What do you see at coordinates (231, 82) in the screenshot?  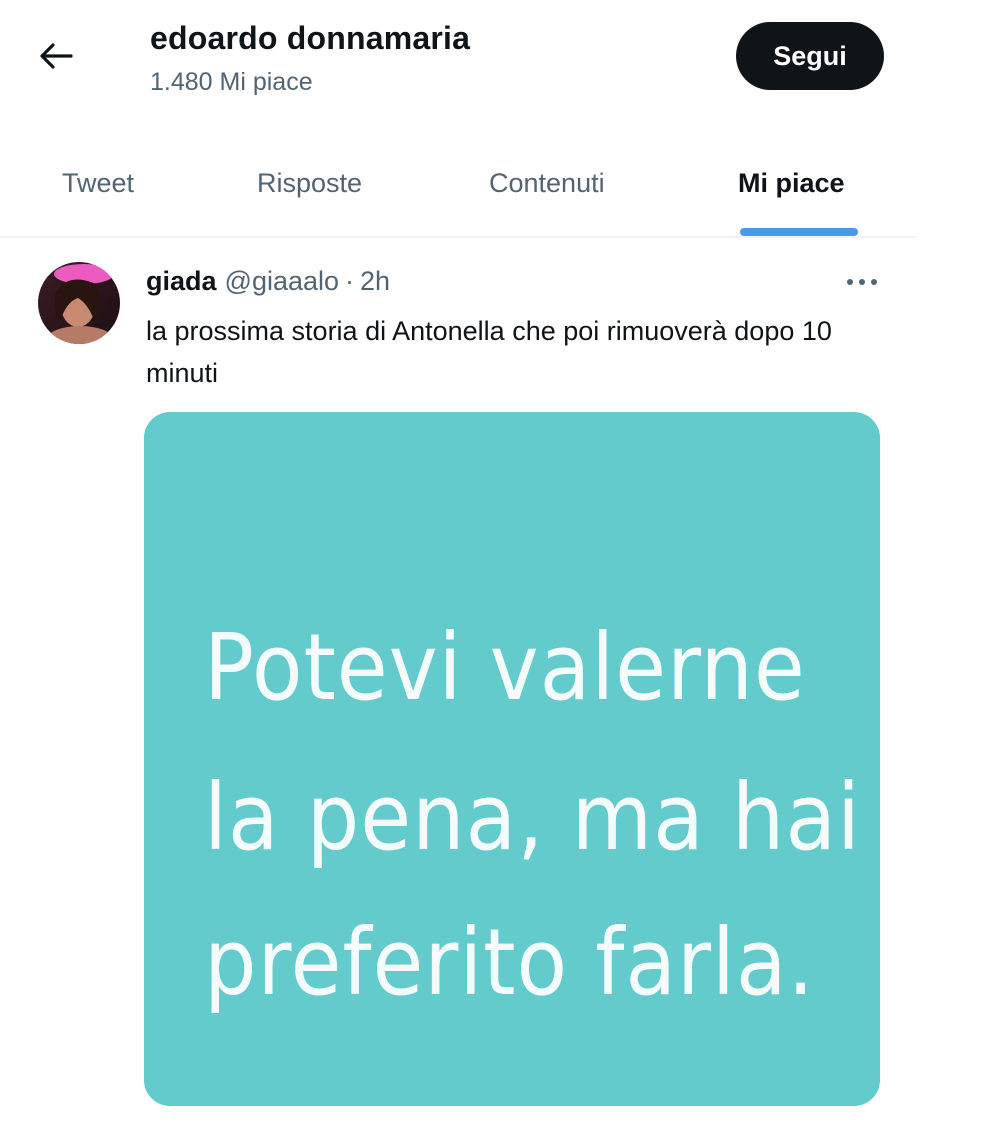 I see `likes-count: 1.480 Mi piace` at bounding box center [231, 82].